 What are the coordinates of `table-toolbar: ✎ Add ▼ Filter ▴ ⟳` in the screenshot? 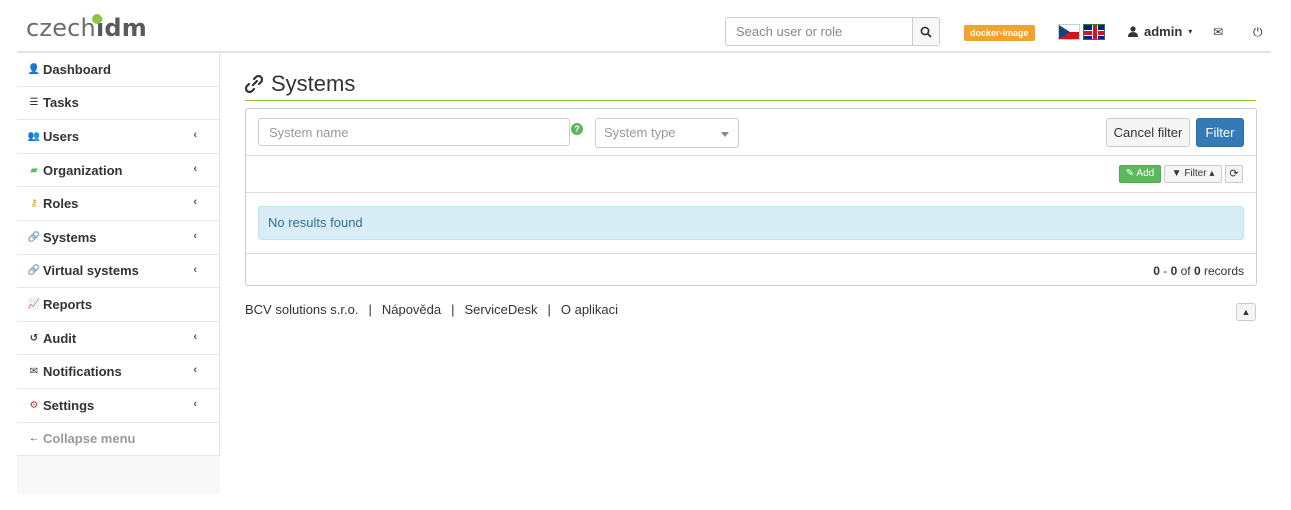 It's located at (751, 174).